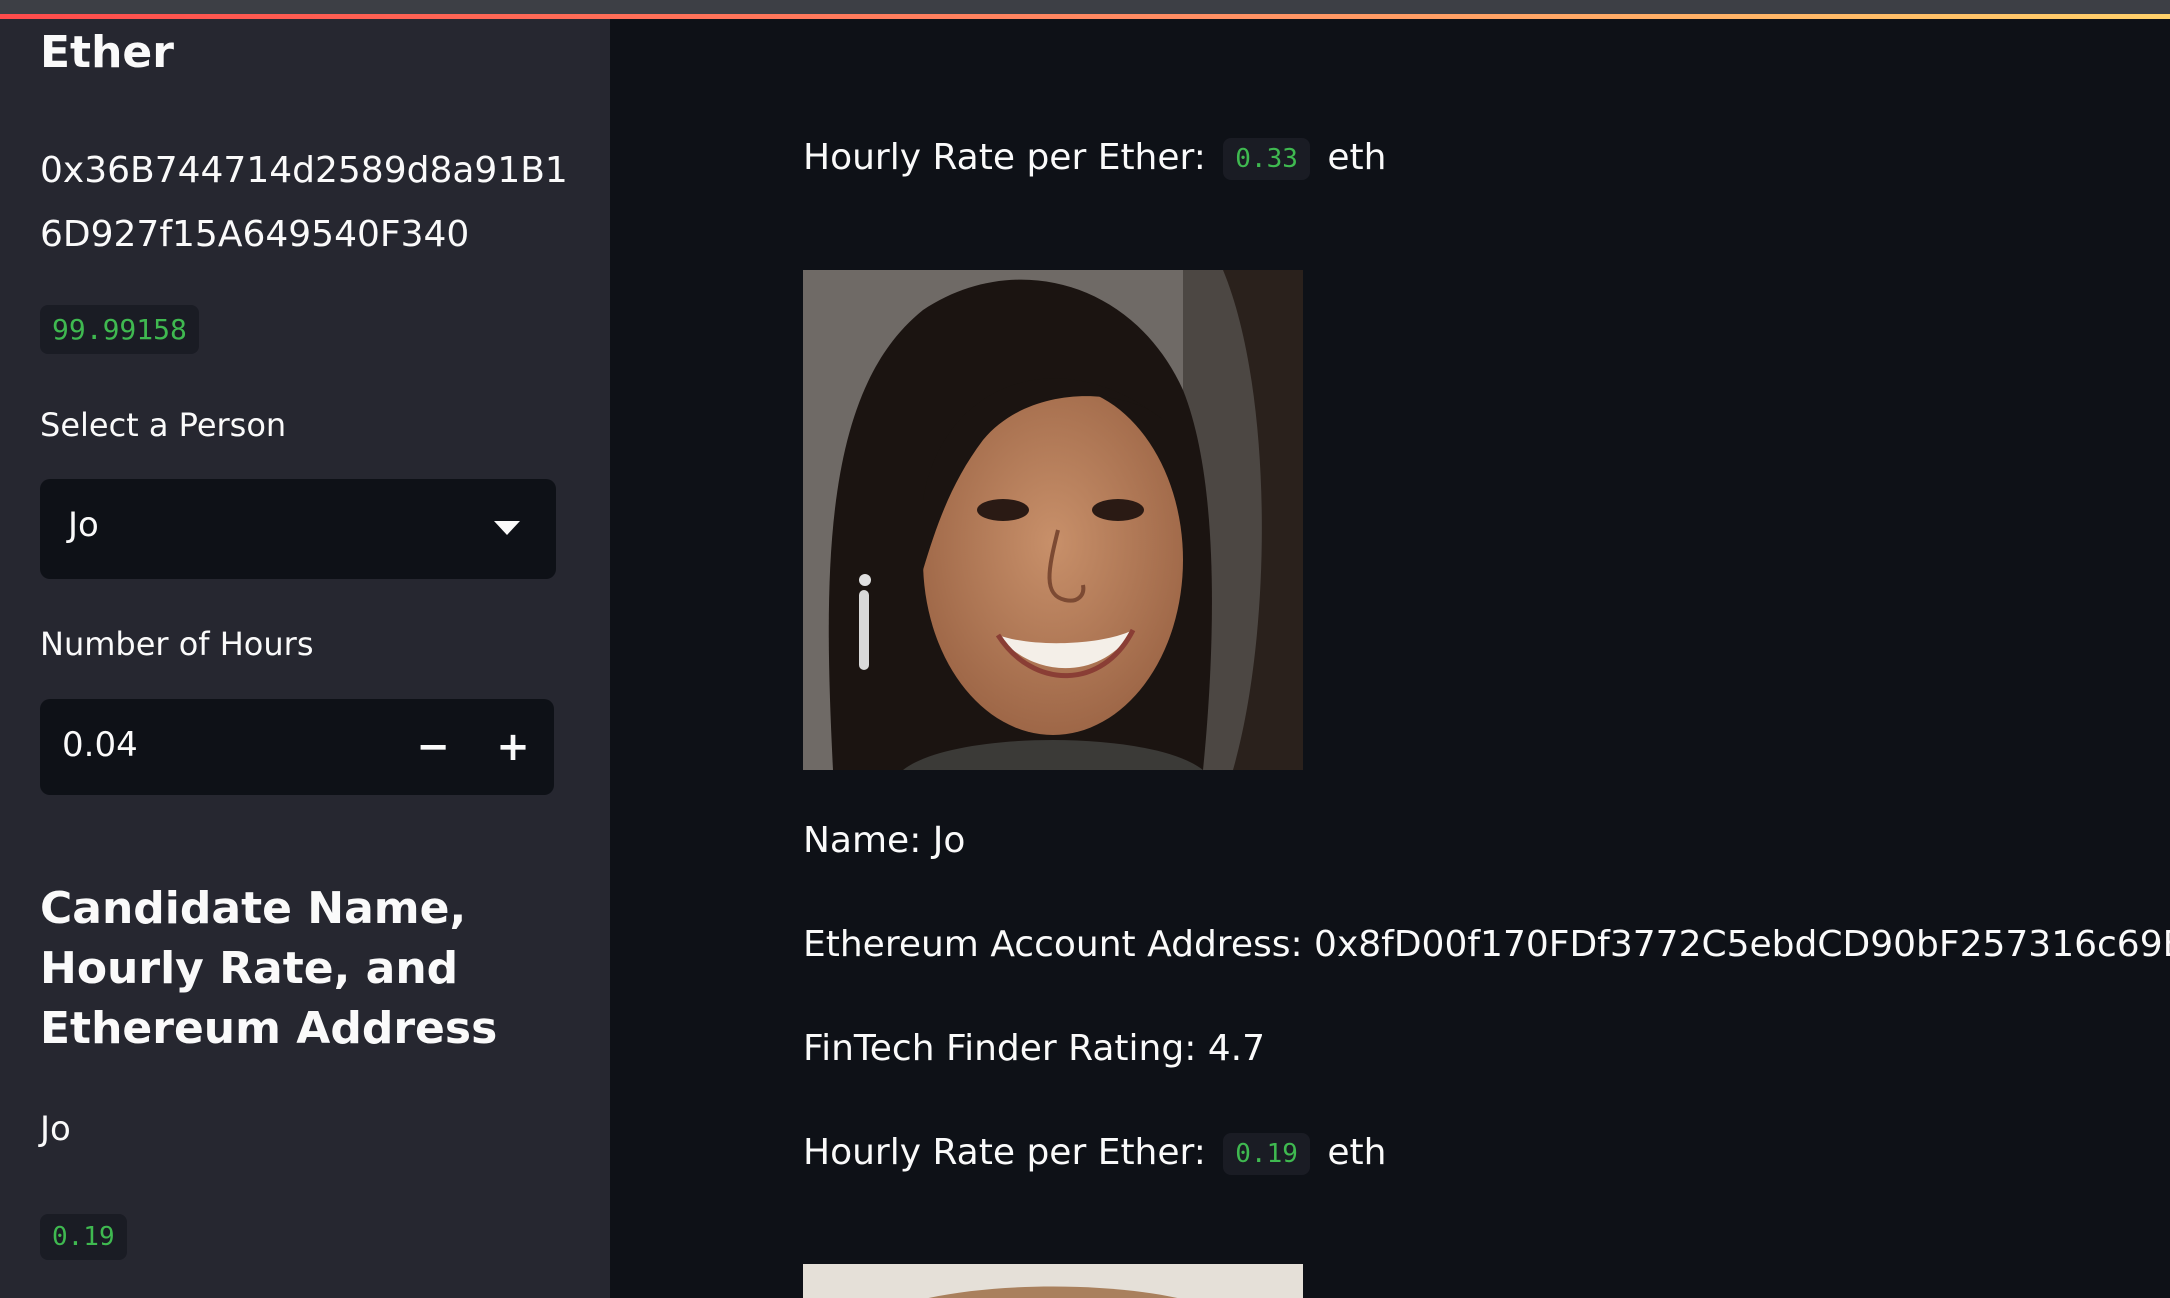 The image size is (2170, 1298). I want to click on select-person-label: Select a Person, so click(163, 425).